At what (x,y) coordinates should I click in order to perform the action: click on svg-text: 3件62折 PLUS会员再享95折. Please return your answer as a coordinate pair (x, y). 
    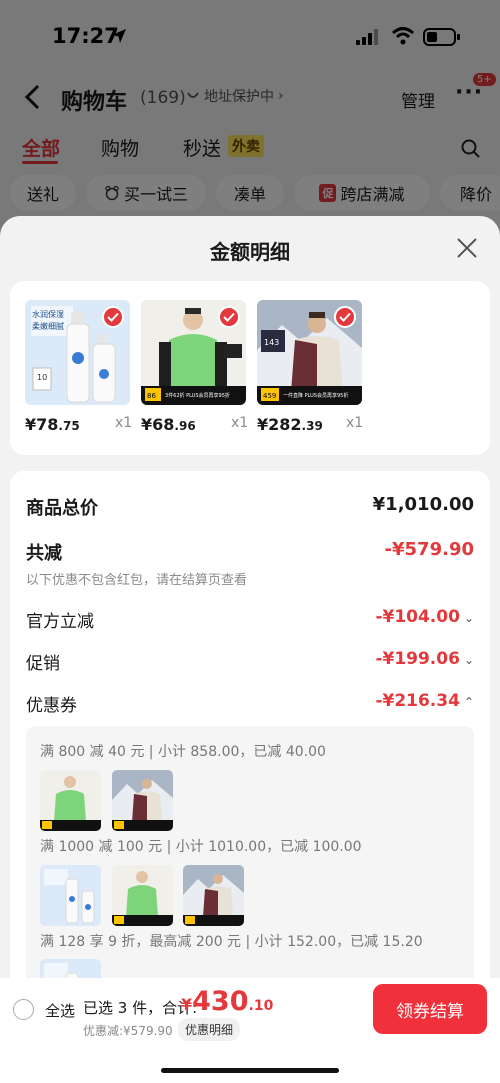
    Looking at the image, I should click on (197, 395).